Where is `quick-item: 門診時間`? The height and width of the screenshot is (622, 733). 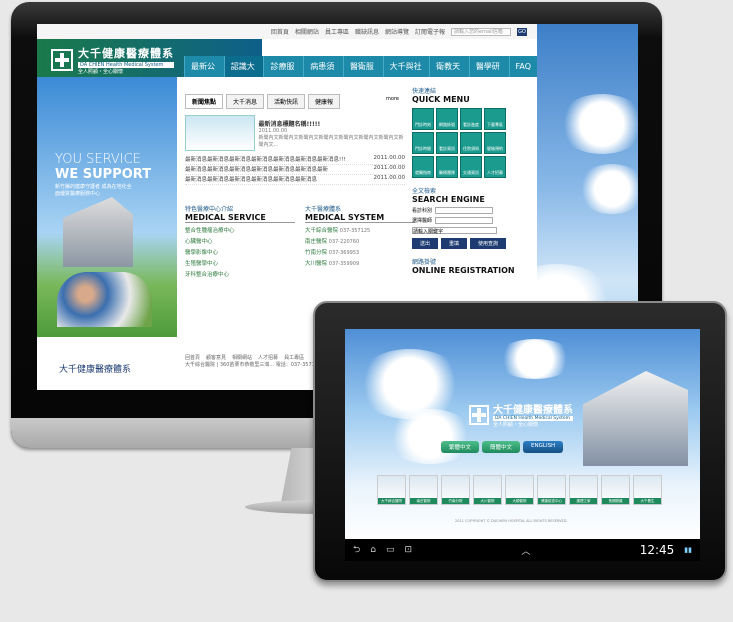
quick-item: 門診時間 is located at coordinates (423, 143).